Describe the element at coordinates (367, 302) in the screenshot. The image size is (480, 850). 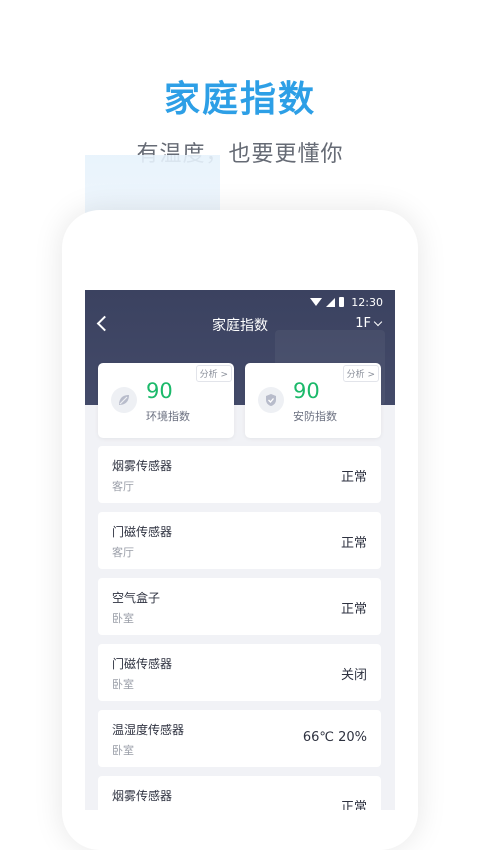
I see `status-time: 12:30` at that location.